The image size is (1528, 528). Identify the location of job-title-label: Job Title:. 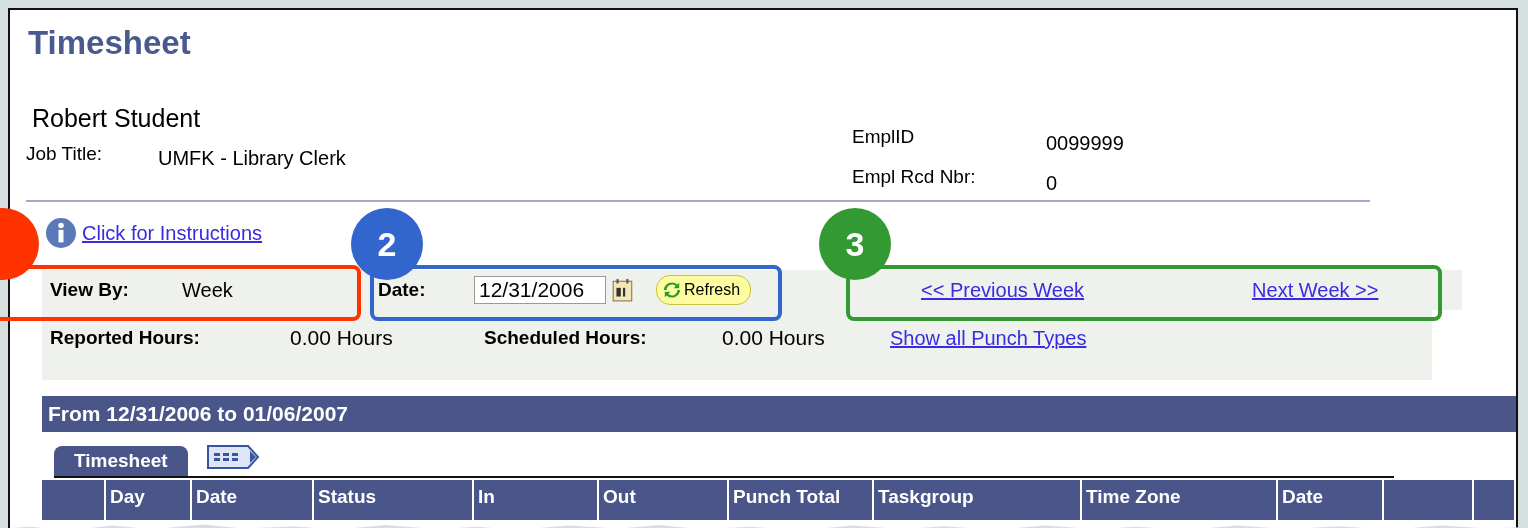
(65, 154).